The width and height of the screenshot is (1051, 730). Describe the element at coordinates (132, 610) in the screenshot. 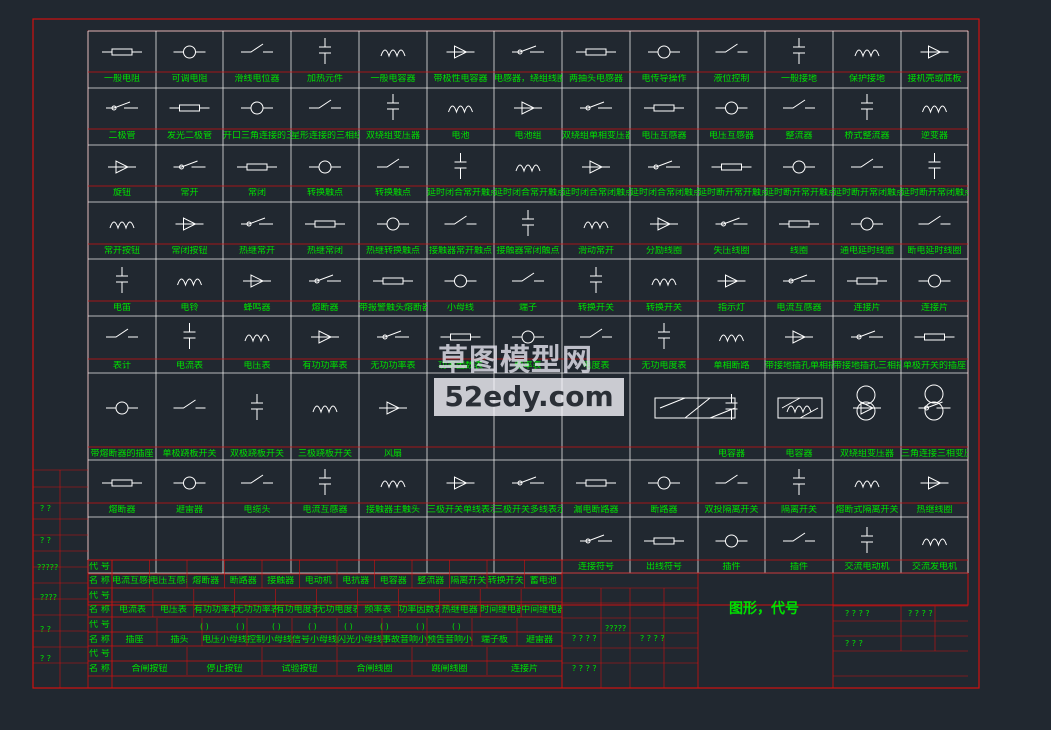

I see `component-name: 电流表` at that location.